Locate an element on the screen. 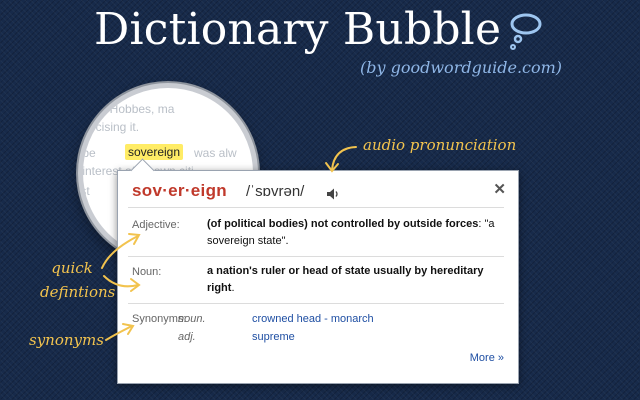 The height and width of the screenshot is (400, 640). arrow-audio is located at coordinates (344, 158).